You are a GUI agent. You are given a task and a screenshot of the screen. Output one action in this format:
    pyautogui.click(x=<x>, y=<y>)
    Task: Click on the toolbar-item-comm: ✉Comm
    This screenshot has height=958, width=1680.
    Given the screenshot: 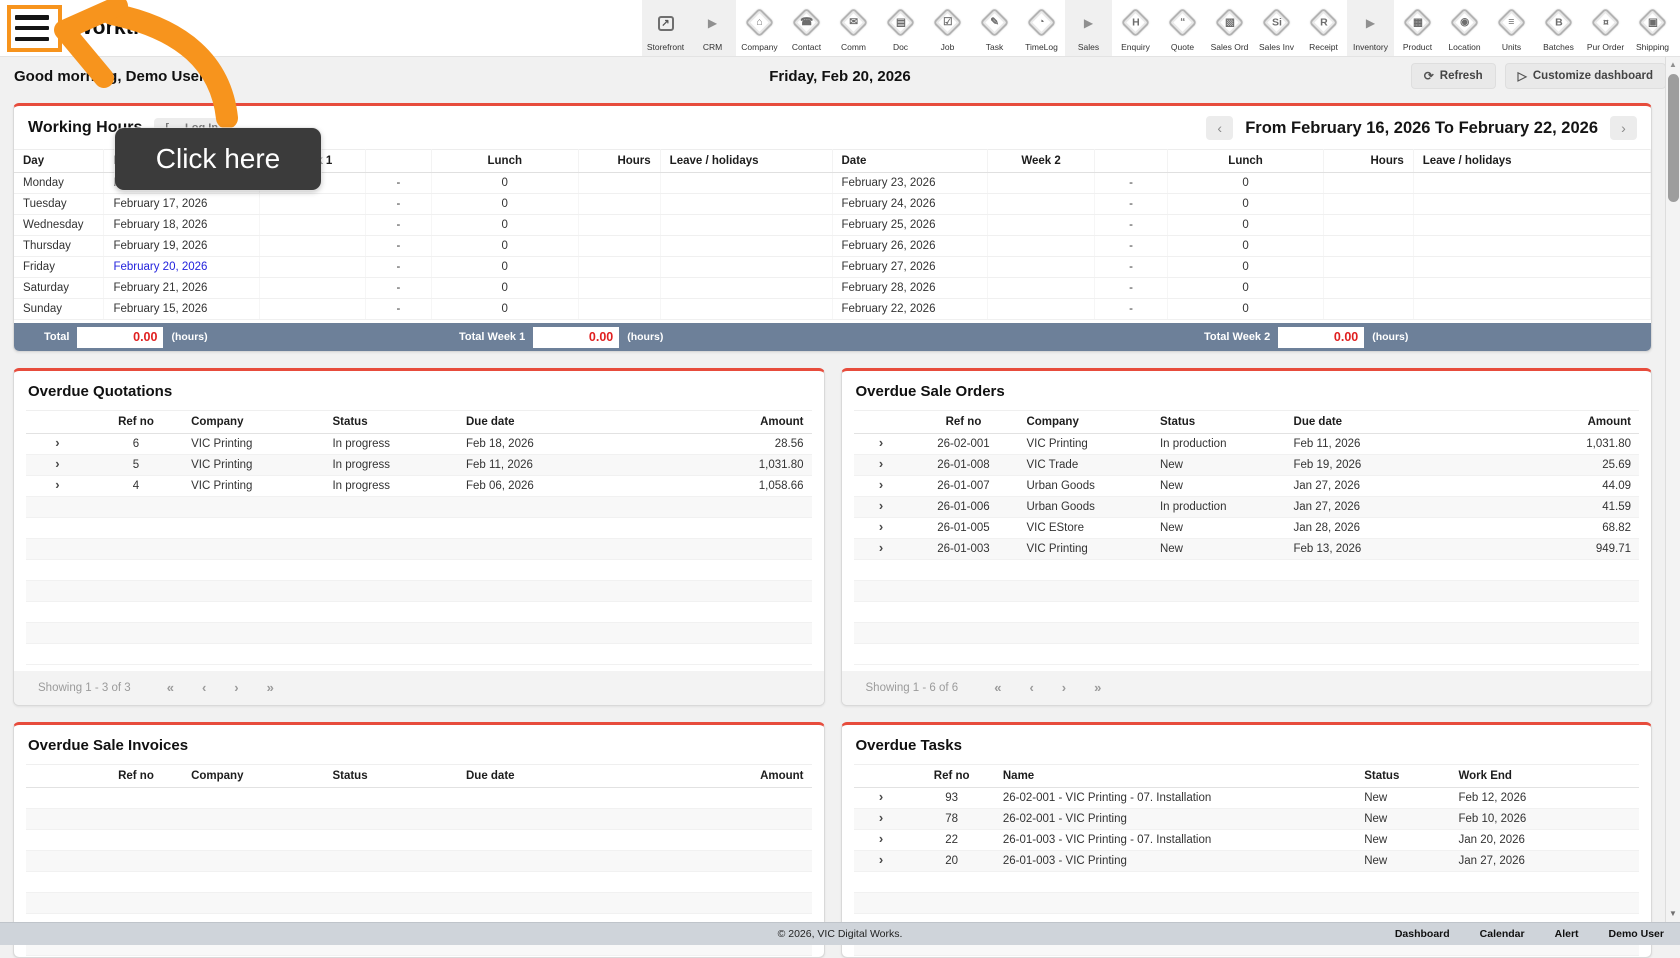 What is the action you would take?
    pyautogui.click(x=853, y=28)
    